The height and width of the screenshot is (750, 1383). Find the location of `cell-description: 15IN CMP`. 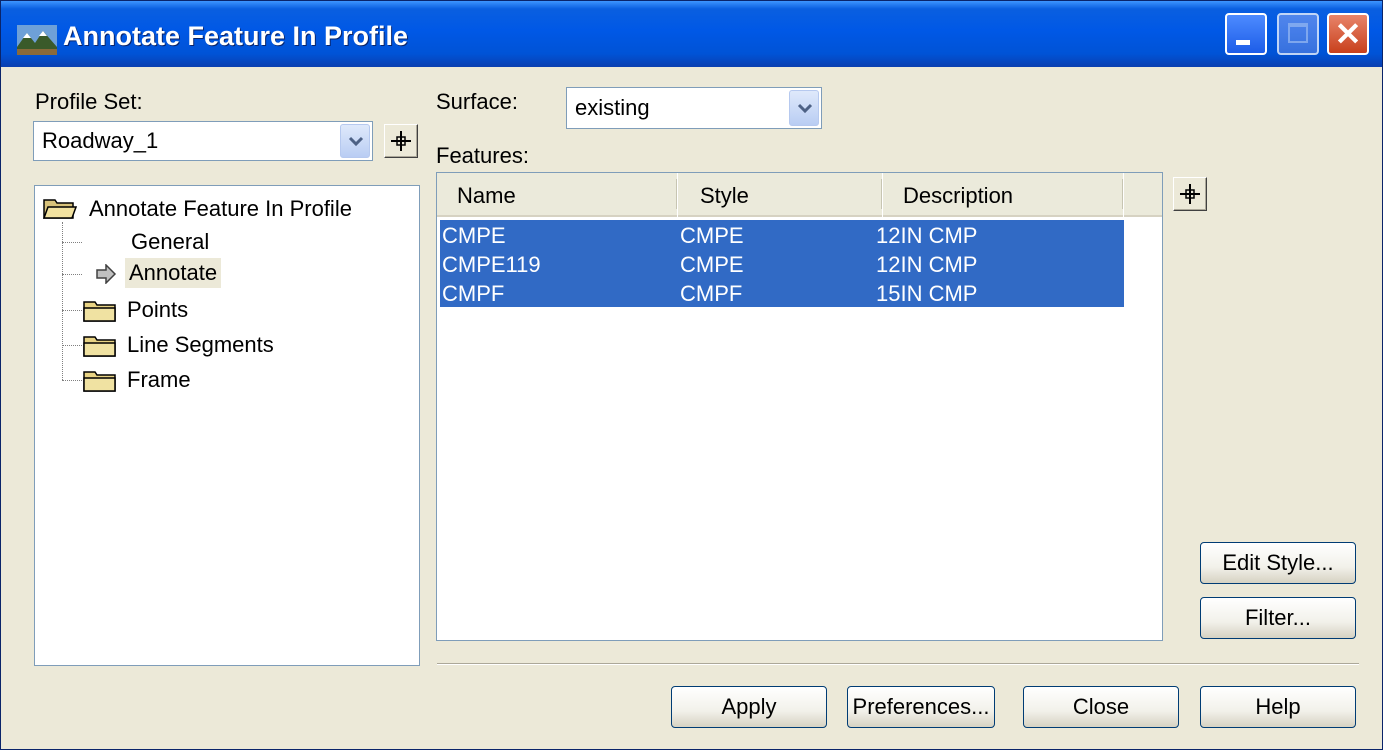

cell-description: 15IN CMP is located at coordinates (927, 293).